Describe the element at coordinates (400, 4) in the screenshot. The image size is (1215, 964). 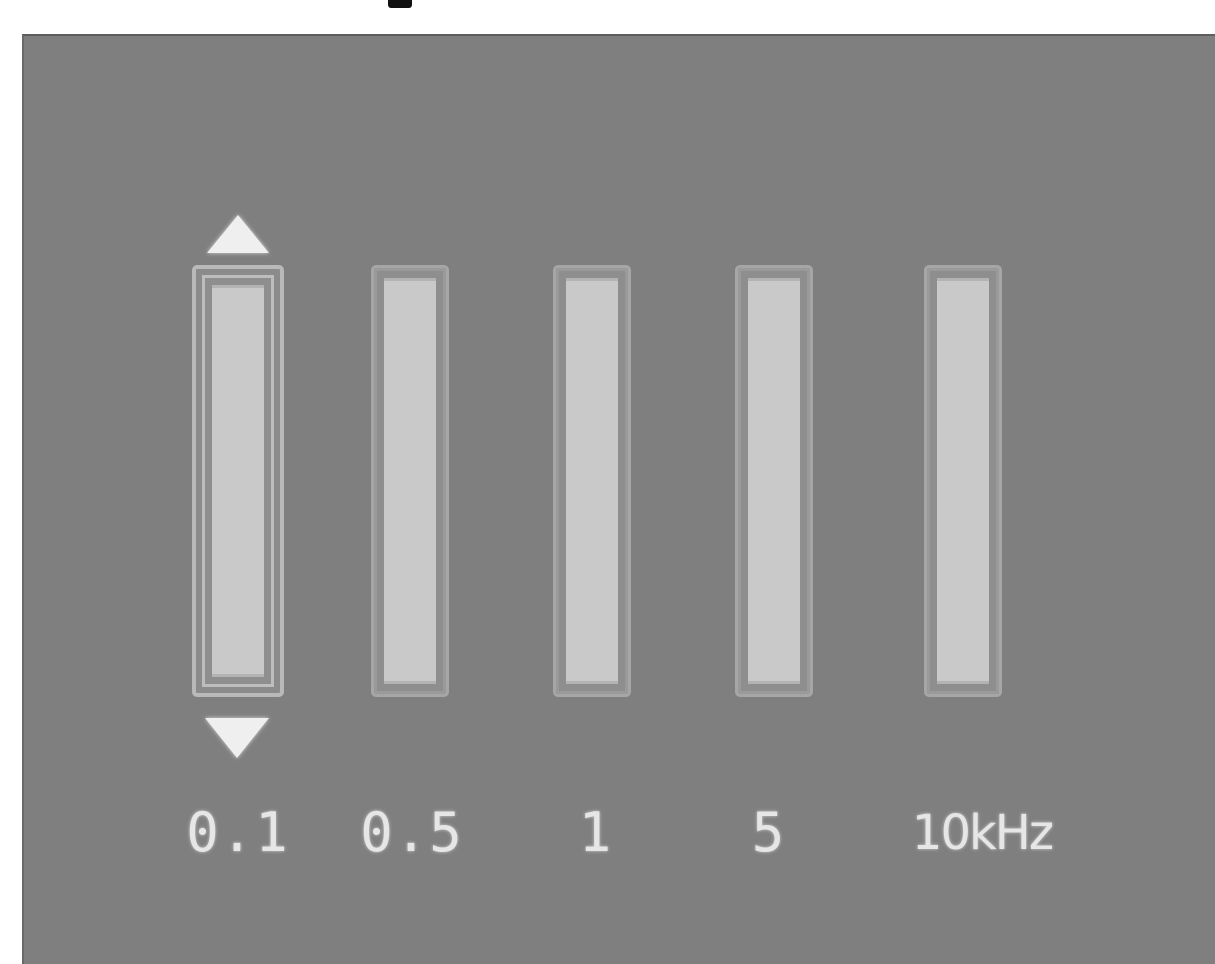
I see `header-text-fragment` at that location.